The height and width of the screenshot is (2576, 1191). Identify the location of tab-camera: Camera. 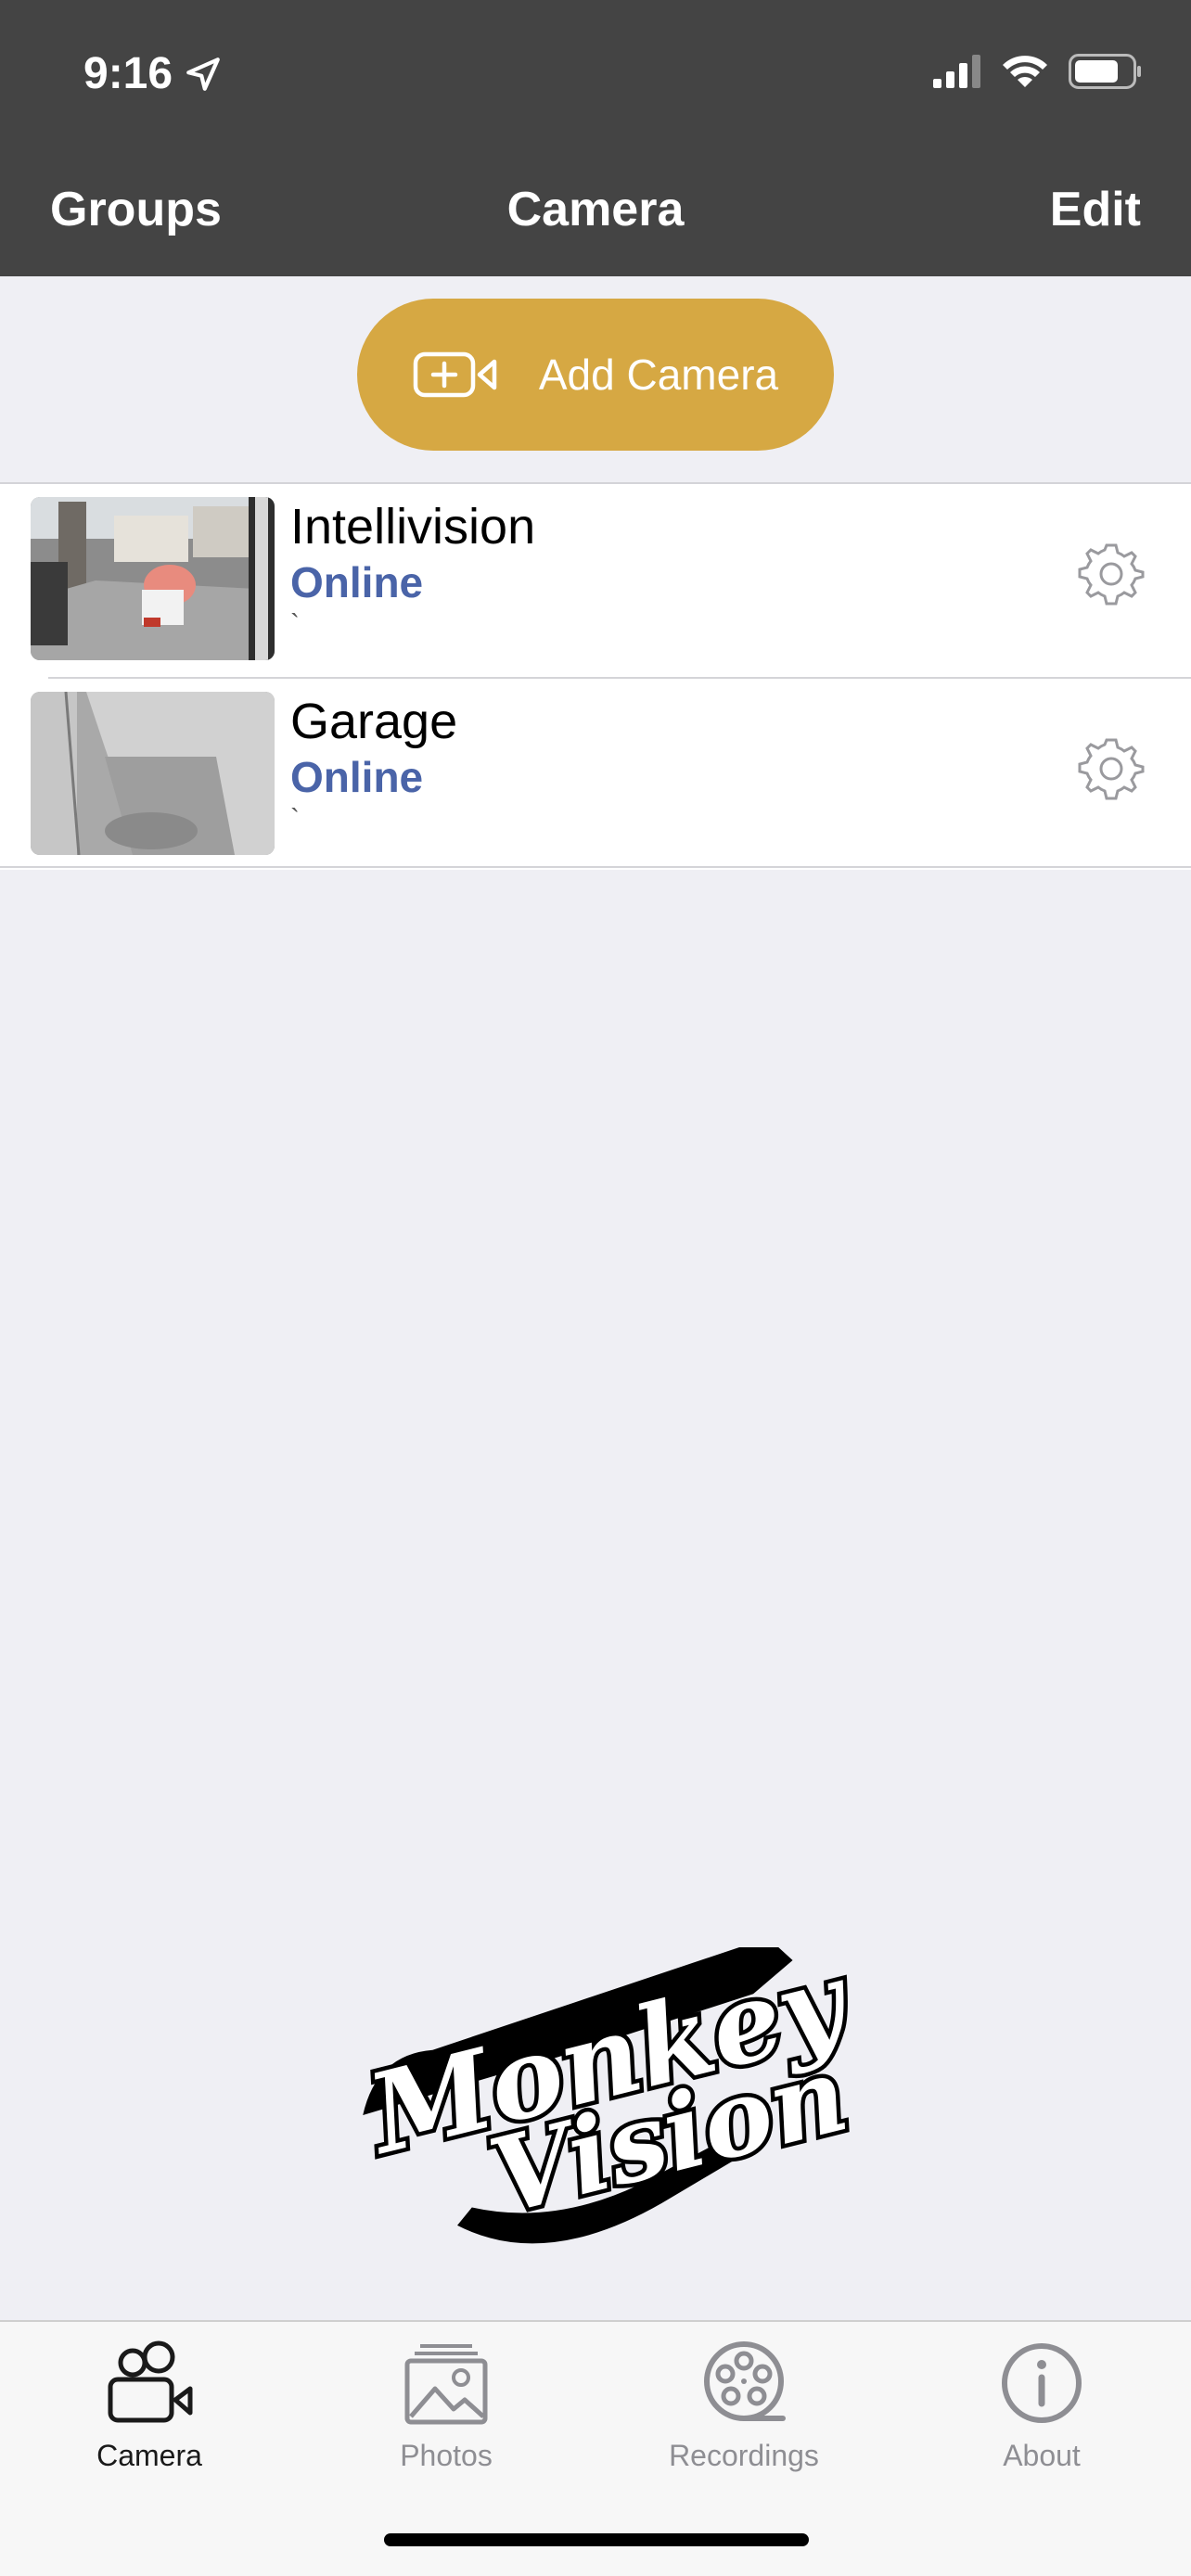
(149, 2406).